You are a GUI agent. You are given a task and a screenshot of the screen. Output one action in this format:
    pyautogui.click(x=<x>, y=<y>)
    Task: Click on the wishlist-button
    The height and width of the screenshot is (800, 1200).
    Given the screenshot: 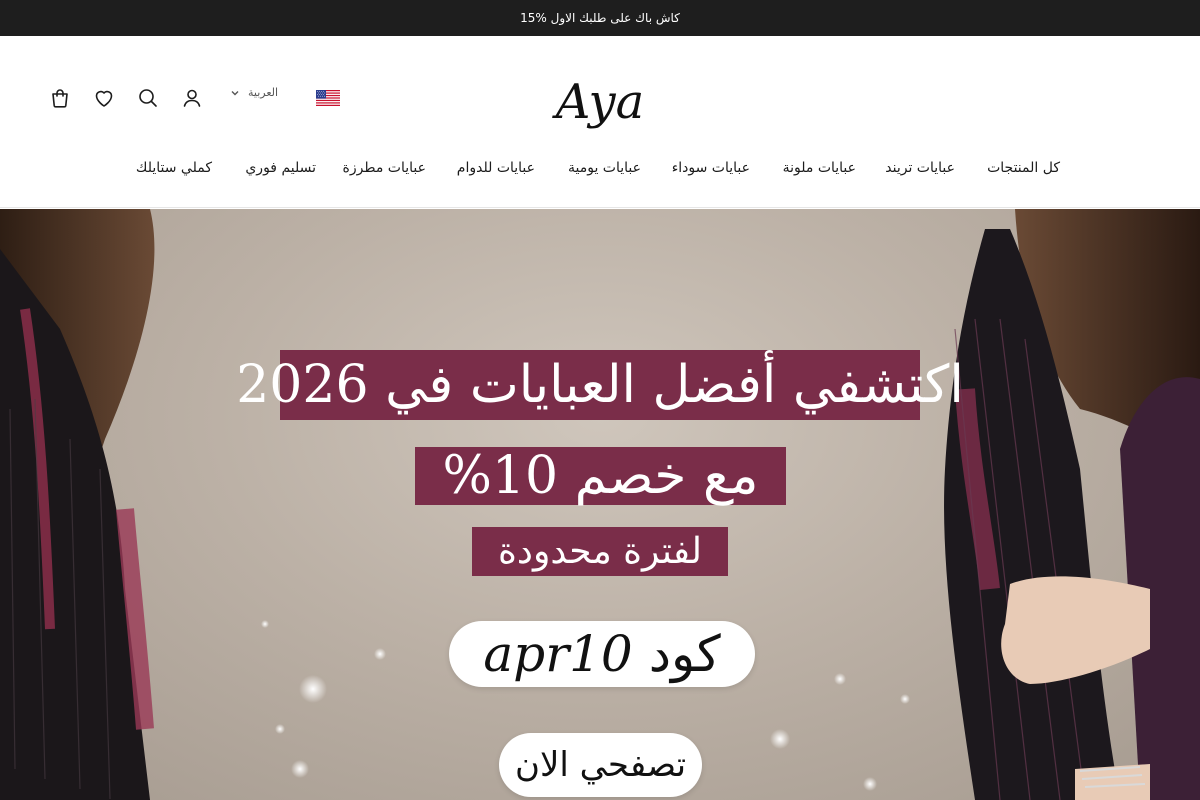 What is the action you would take?
    pyautogui.click(x=104, y=98)
    